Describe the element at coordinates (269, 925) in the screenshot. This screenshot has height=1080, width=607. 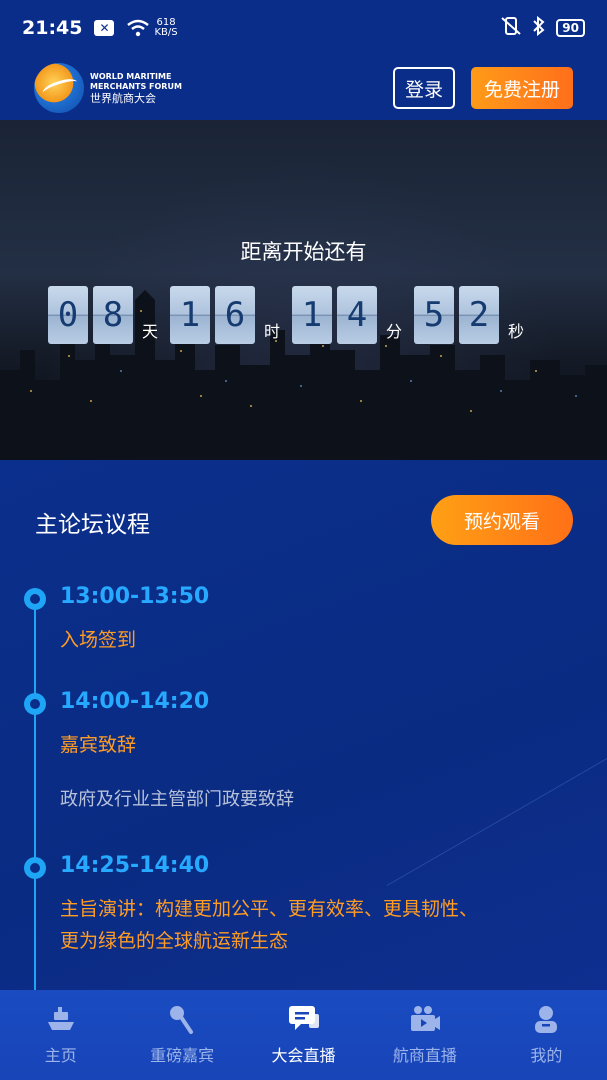
I see `agenda-item-title: 主旨演讲：构建更加公平、更有效率、更具韧性、 更为绿色的全球航运新生态` at that location.